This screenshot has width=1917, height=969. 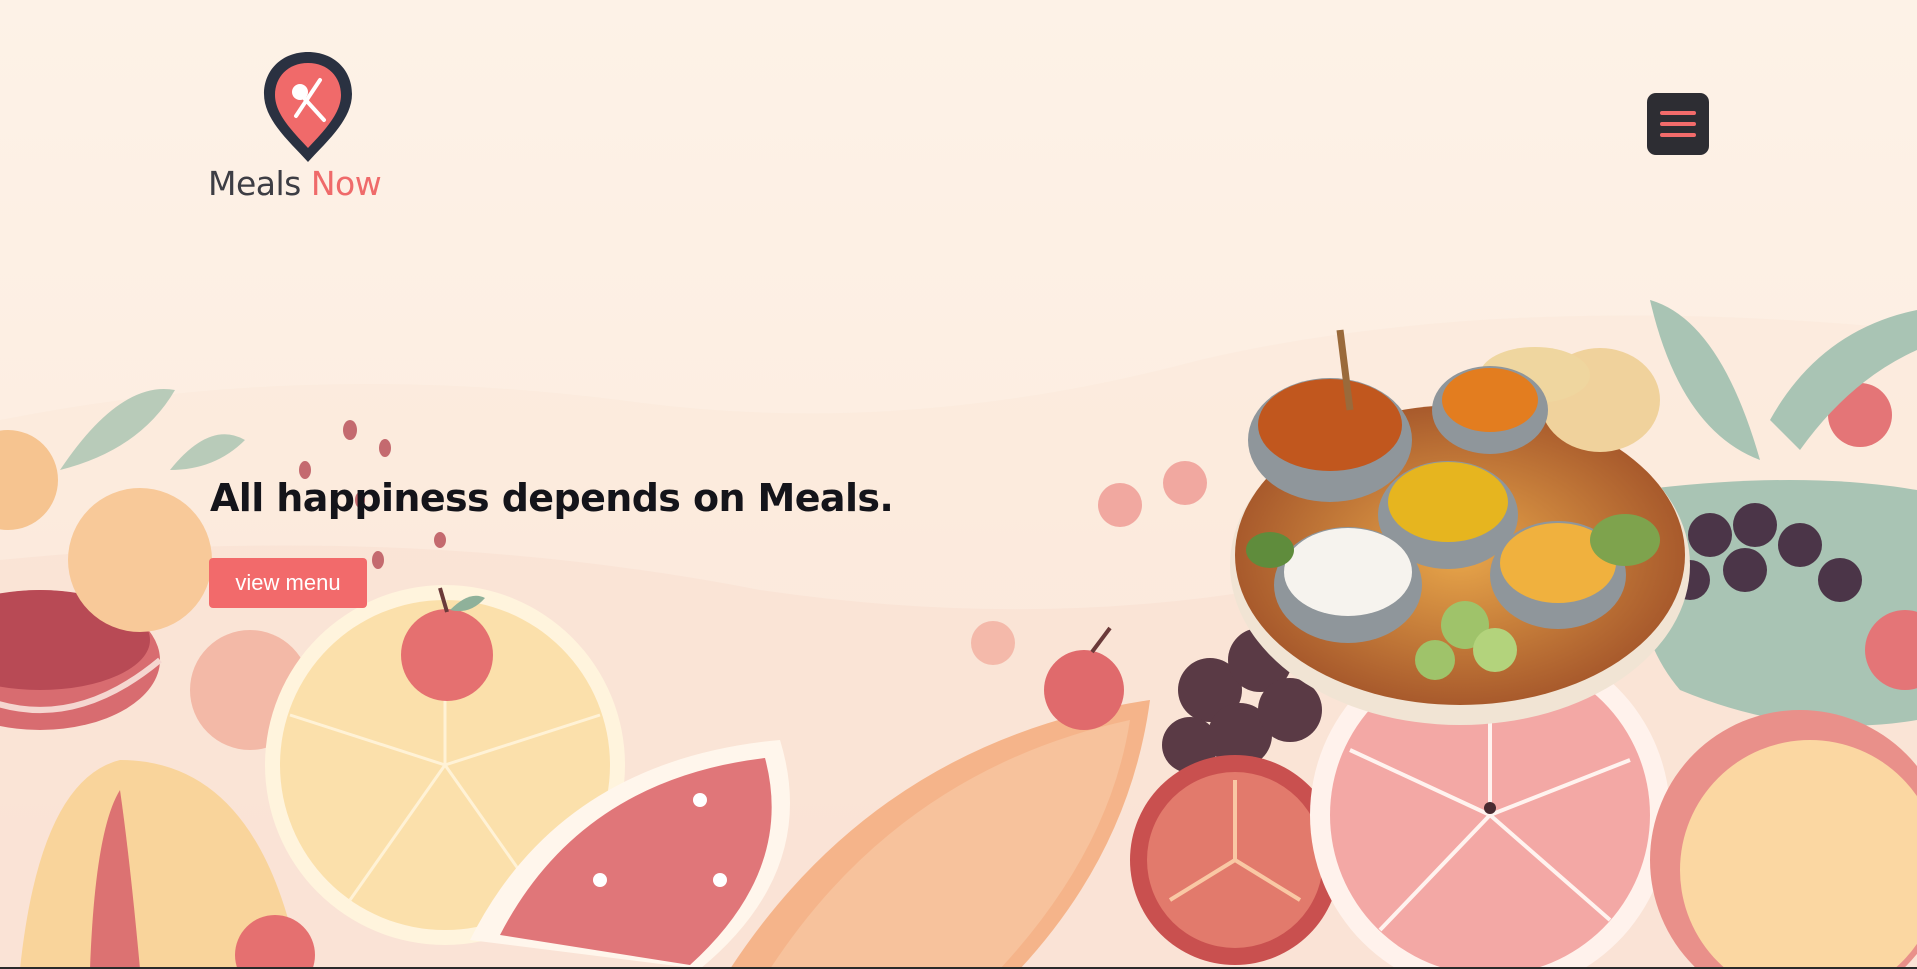 What do you see at coordinates (308, 107) in the screenshot?
I see `location-pin-spoon-knife-icon` at bounding box center [308, 107].